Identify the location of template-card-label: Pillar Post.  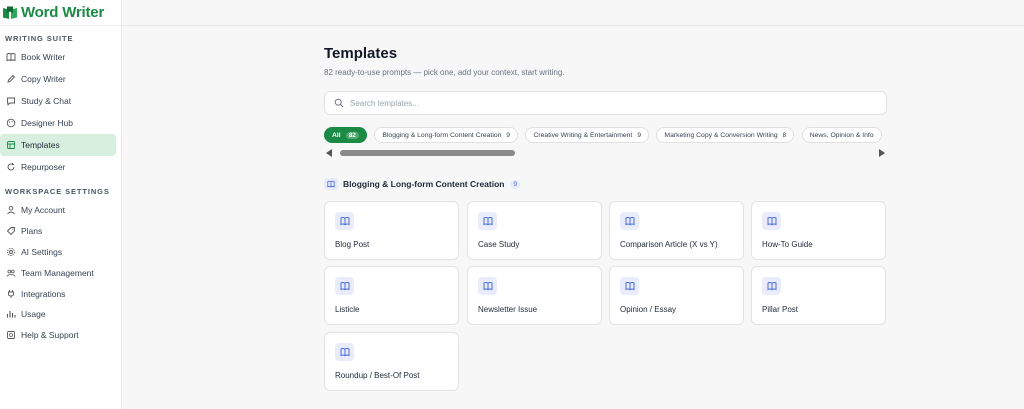
(780, 309).